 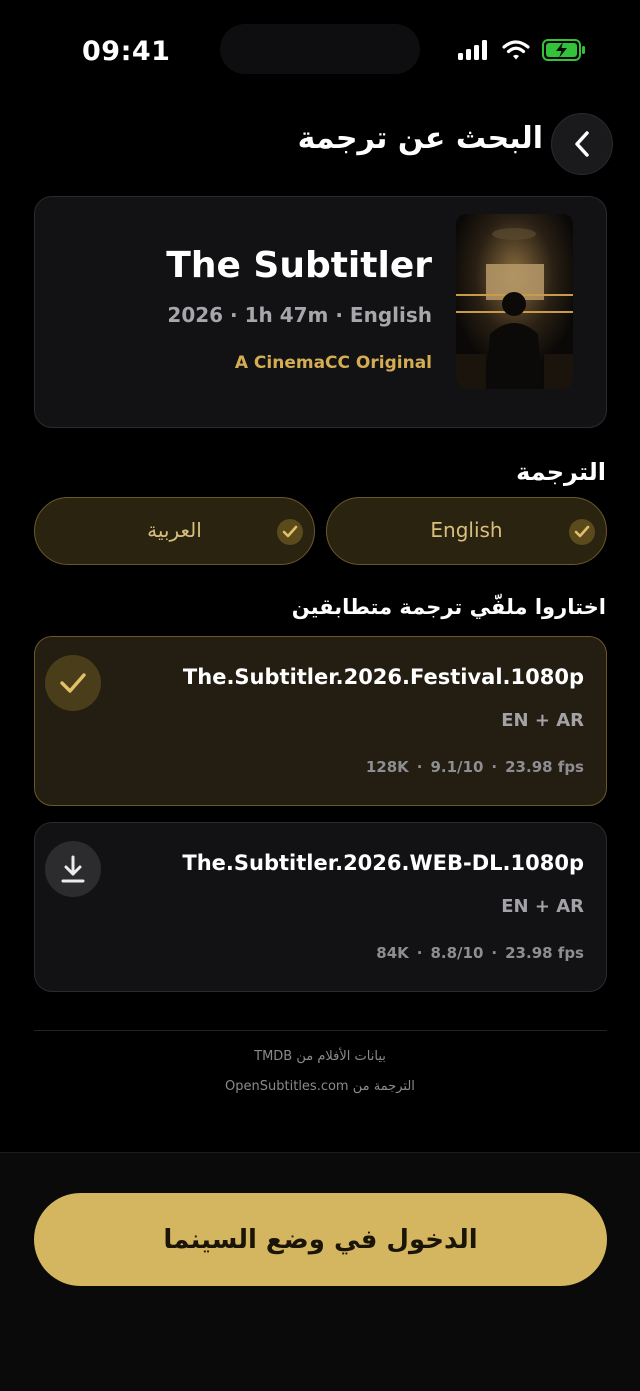 I want to click on subtitle-file-size: 84K, so click(x=392, y=953).